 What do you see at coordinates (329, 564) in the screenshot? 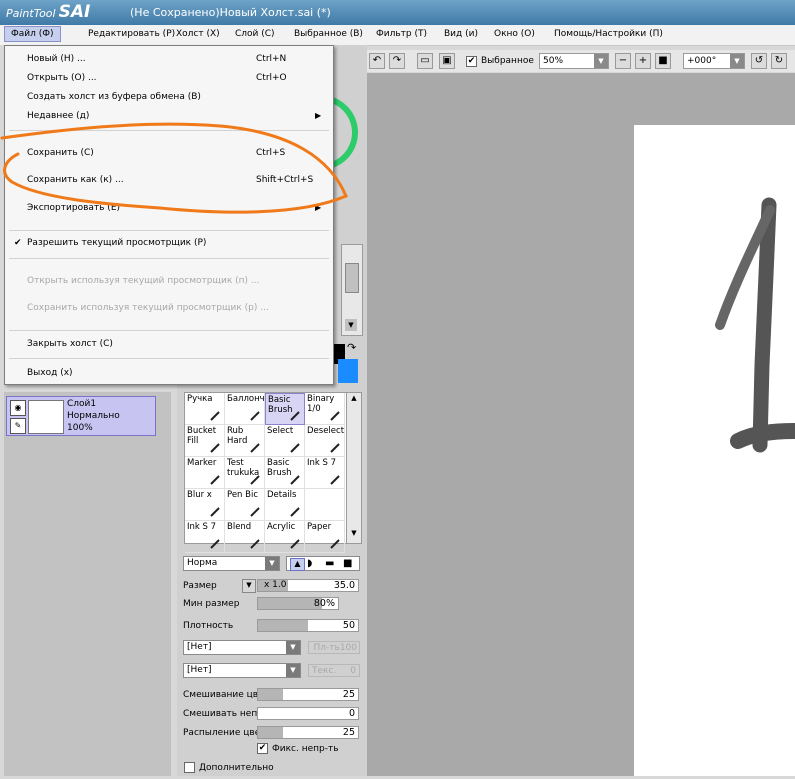
I see `shape-flat-icon: ▬` at bounding box center [329, 564].